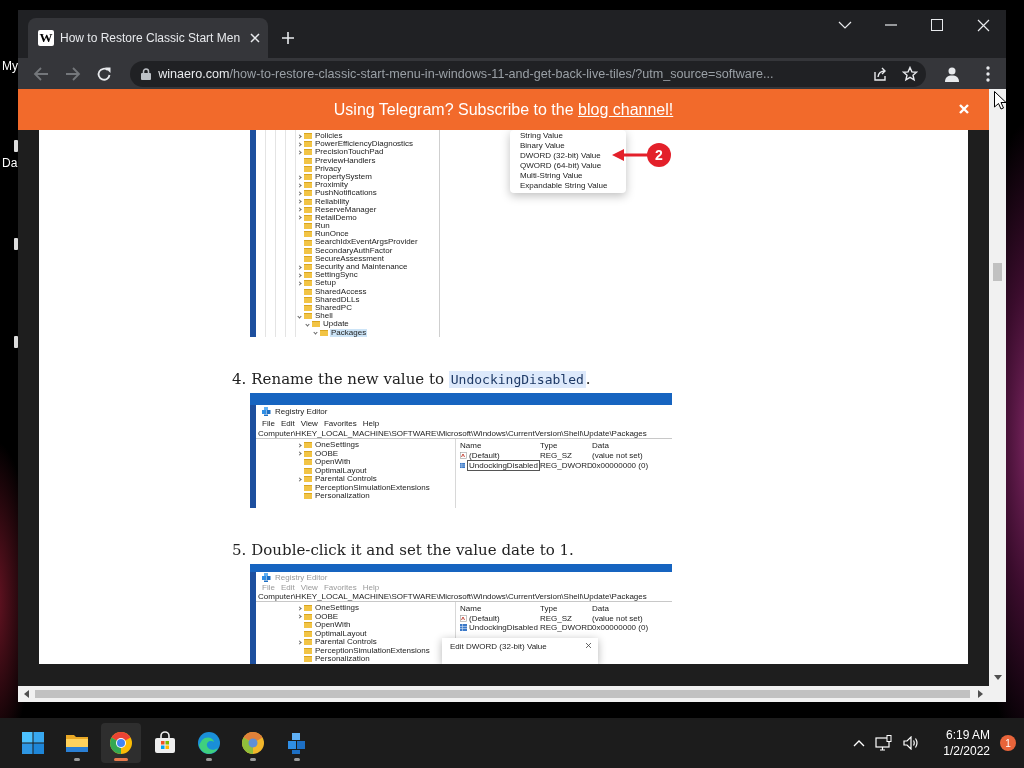 This screenshot has height=768, width=1024. I want to click on tree-item: PrecisionTouchPad, so click(349, 152).